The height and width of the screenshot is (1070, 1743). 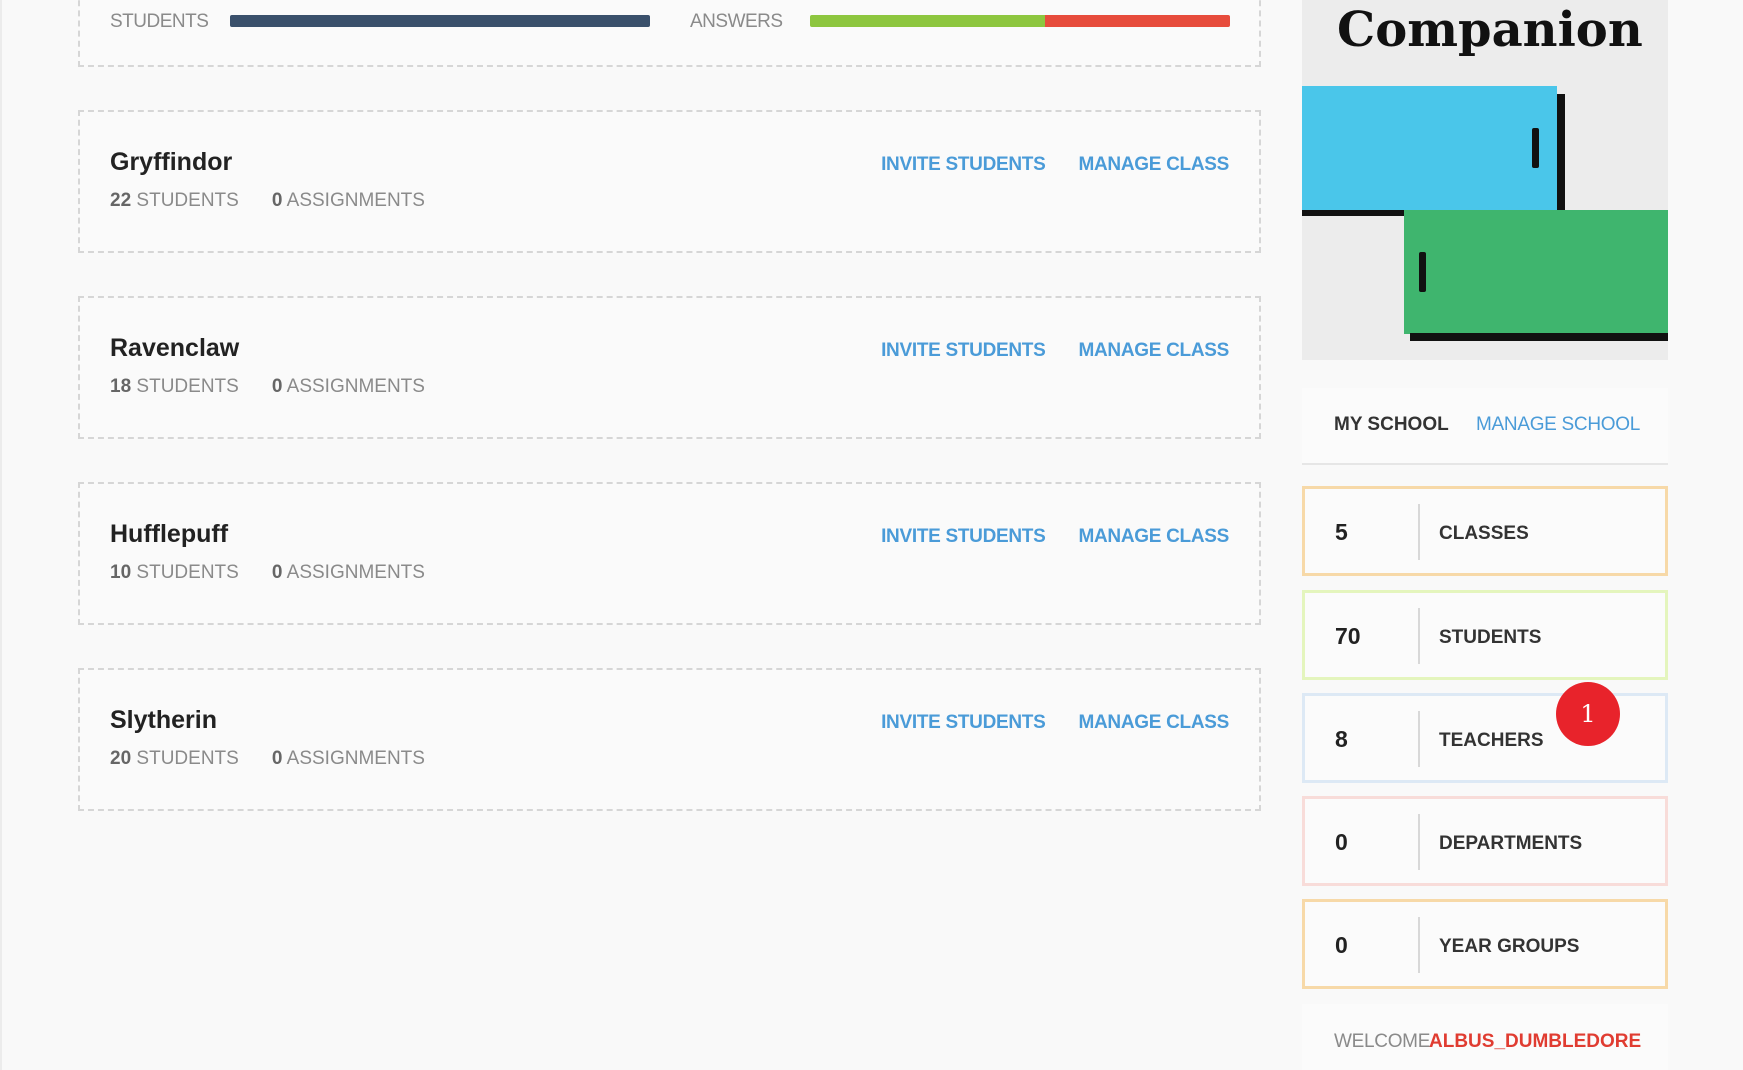 I want to click on welcome-bar: WELCOME ALBUS_DUMBLEDORE, so click(x=1485, y=1037).